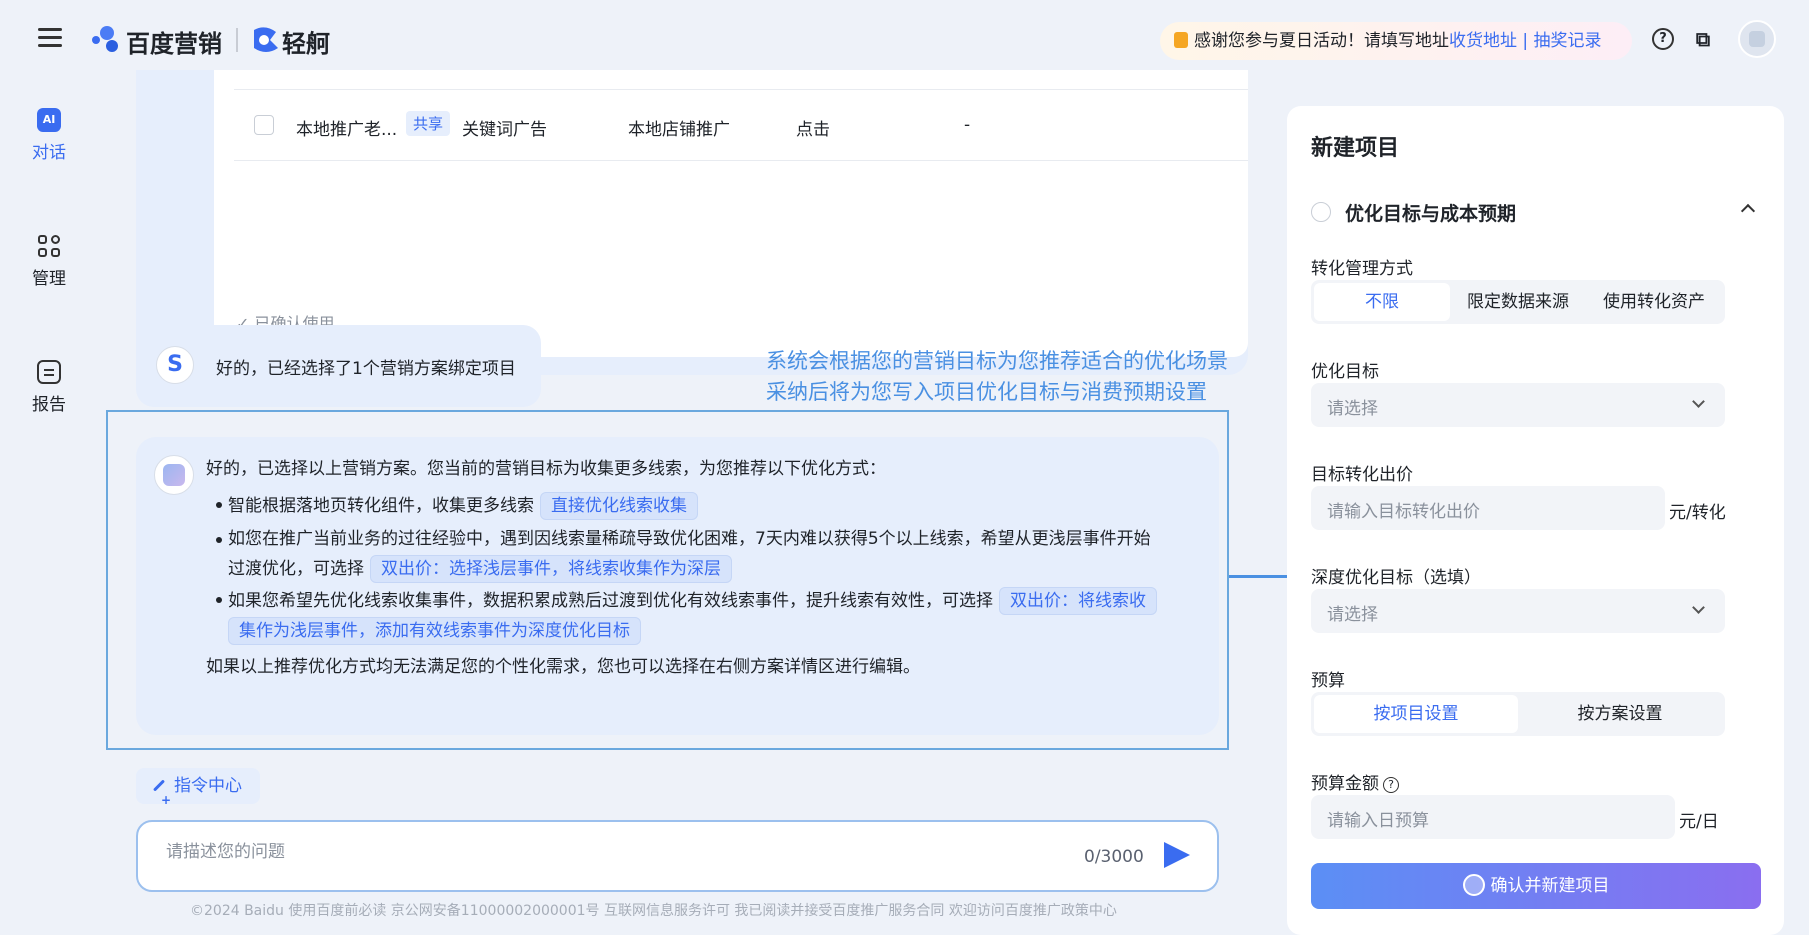 Image resolution: width=1809 pixels, height=935 pixels. Describe the element at coordinates (1488, 508) in the screenshot. I see `target-bid-input: 请输入目标转化出价` at that location.